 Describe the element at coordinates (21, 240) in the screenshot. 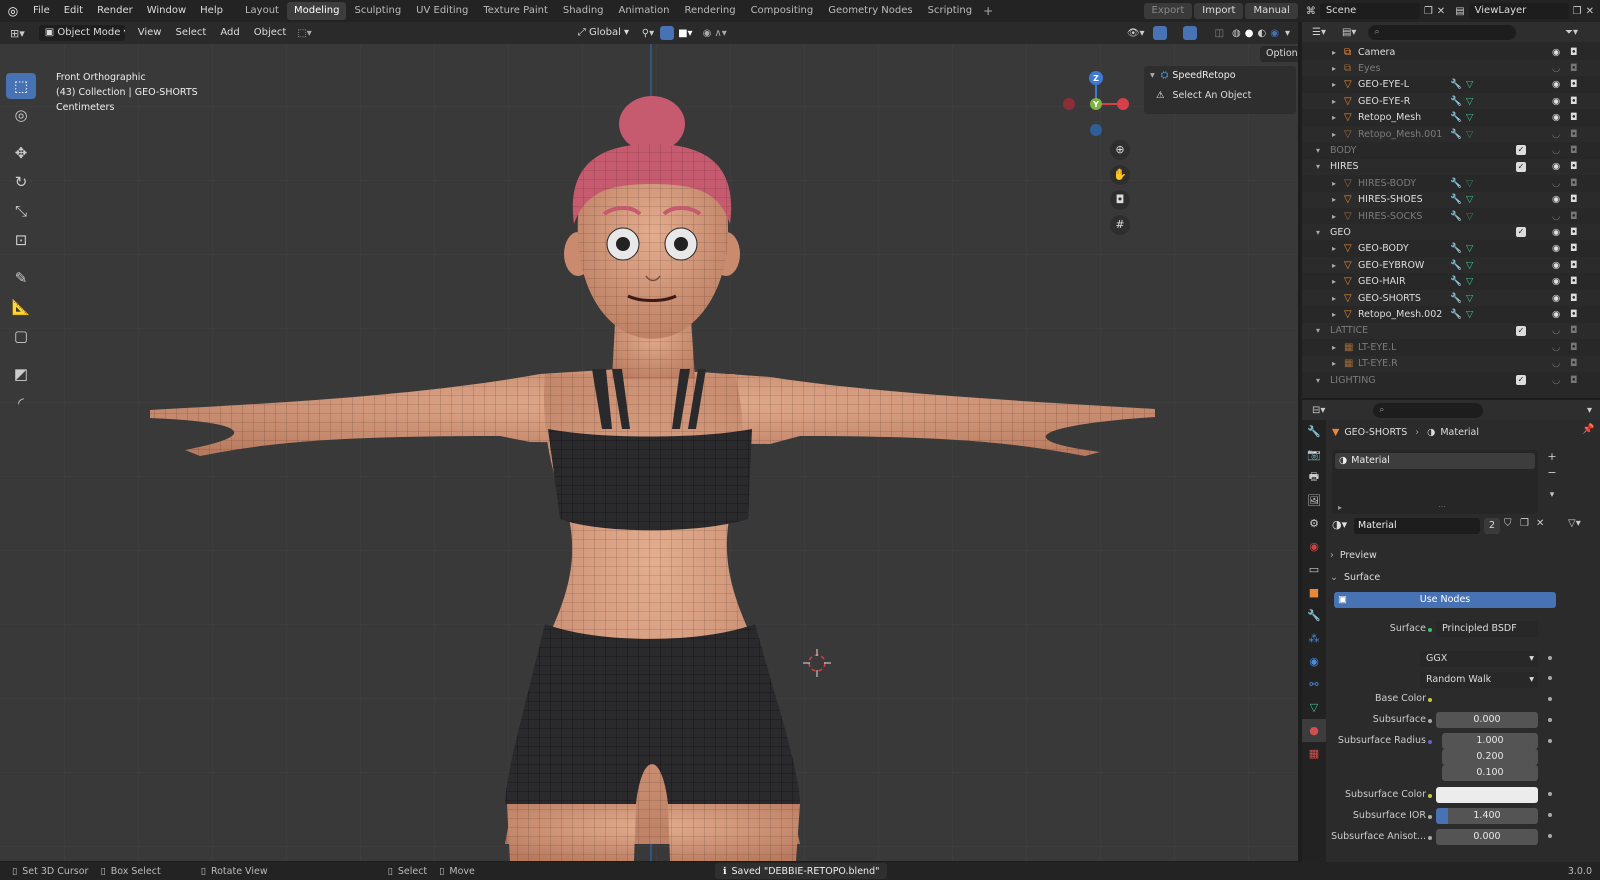

I see `transform-tool-icon: ⊡` at that location.